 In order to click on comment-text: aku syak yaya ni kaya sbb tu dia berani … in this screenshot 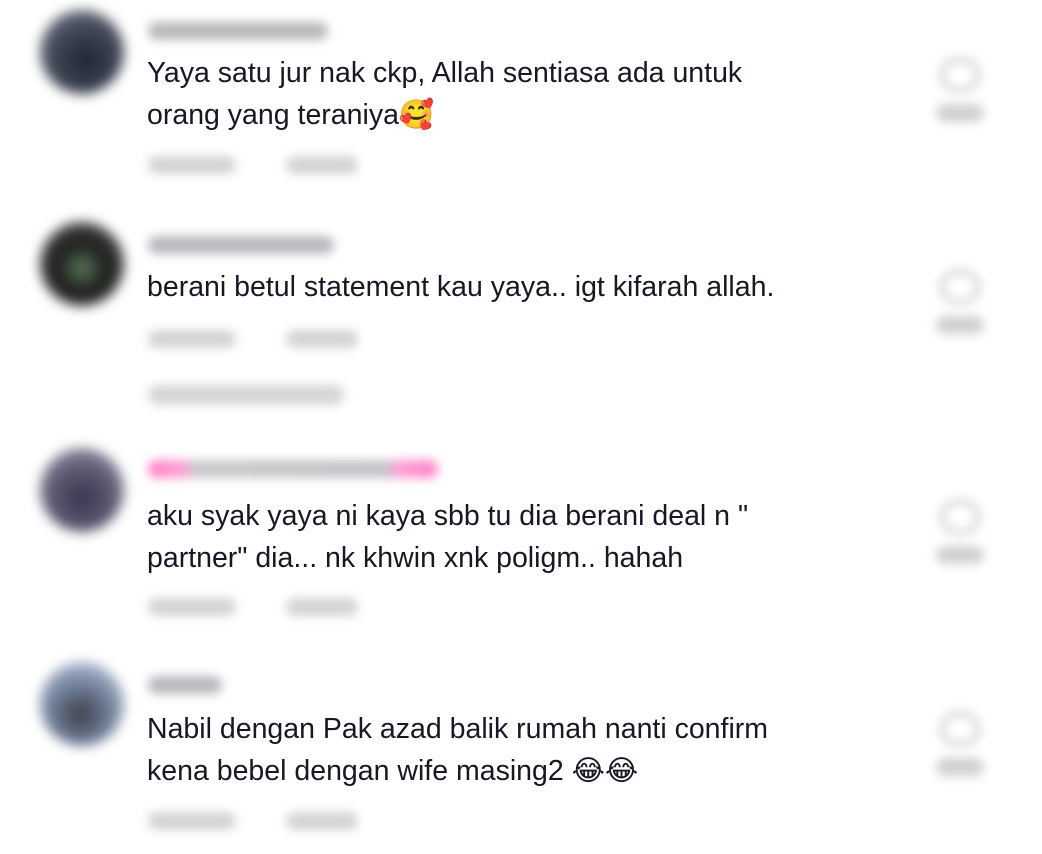, I will do `click(448, 537)`.